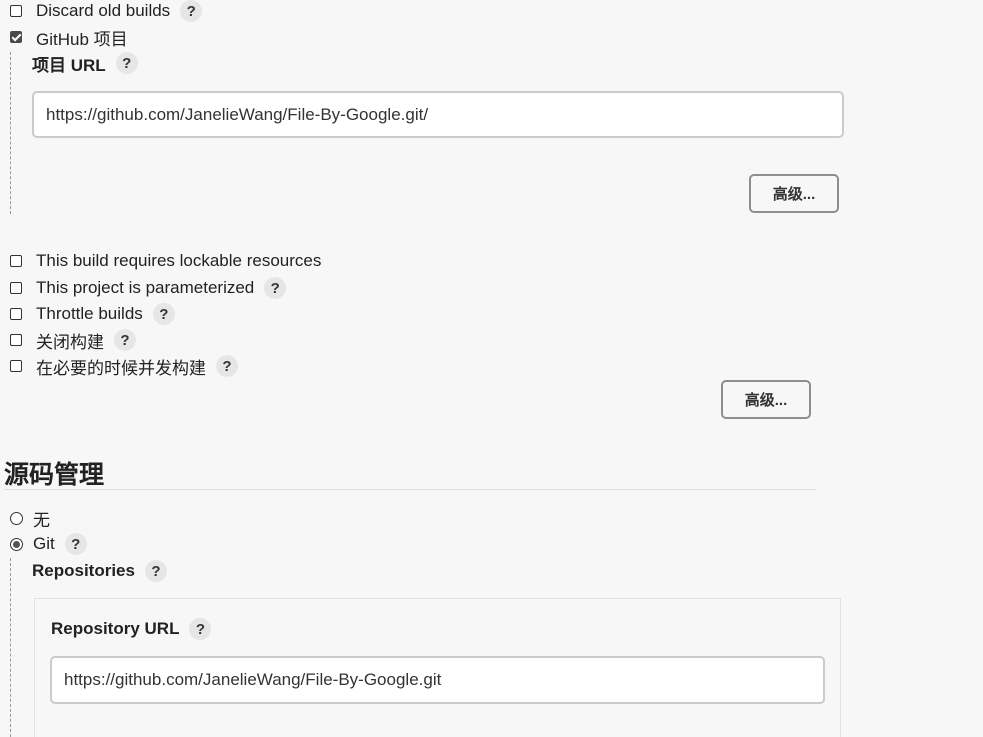 Image resolution: width=983 pixels, height=737 pixels. I want to click on throttle-builds-row: Throttle builds ?, so click(92, 314).